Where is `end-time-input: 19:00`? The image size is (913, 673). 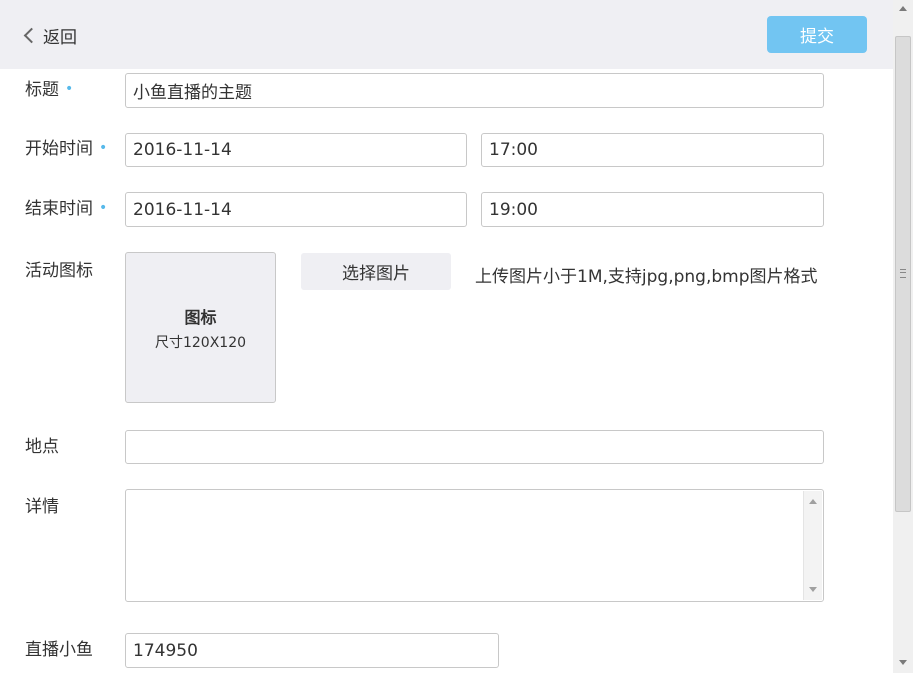 end-time-input: 19:00 is located at coordinates (652, 209).